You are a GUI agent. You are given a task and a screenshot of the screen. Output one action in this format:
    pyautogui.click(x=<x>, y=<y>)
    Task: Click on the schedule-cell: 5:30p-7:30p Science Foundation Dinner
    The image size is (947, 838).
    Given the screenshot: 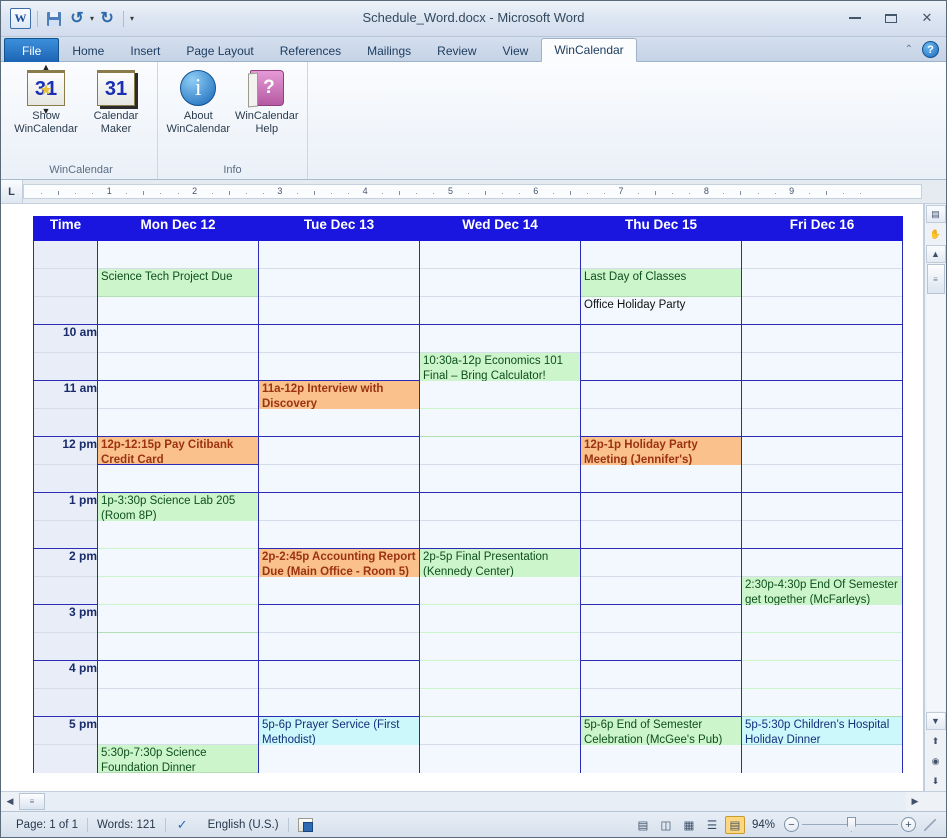 What is the action you would take?
    pyautogui.click(x=178, y=758)
    